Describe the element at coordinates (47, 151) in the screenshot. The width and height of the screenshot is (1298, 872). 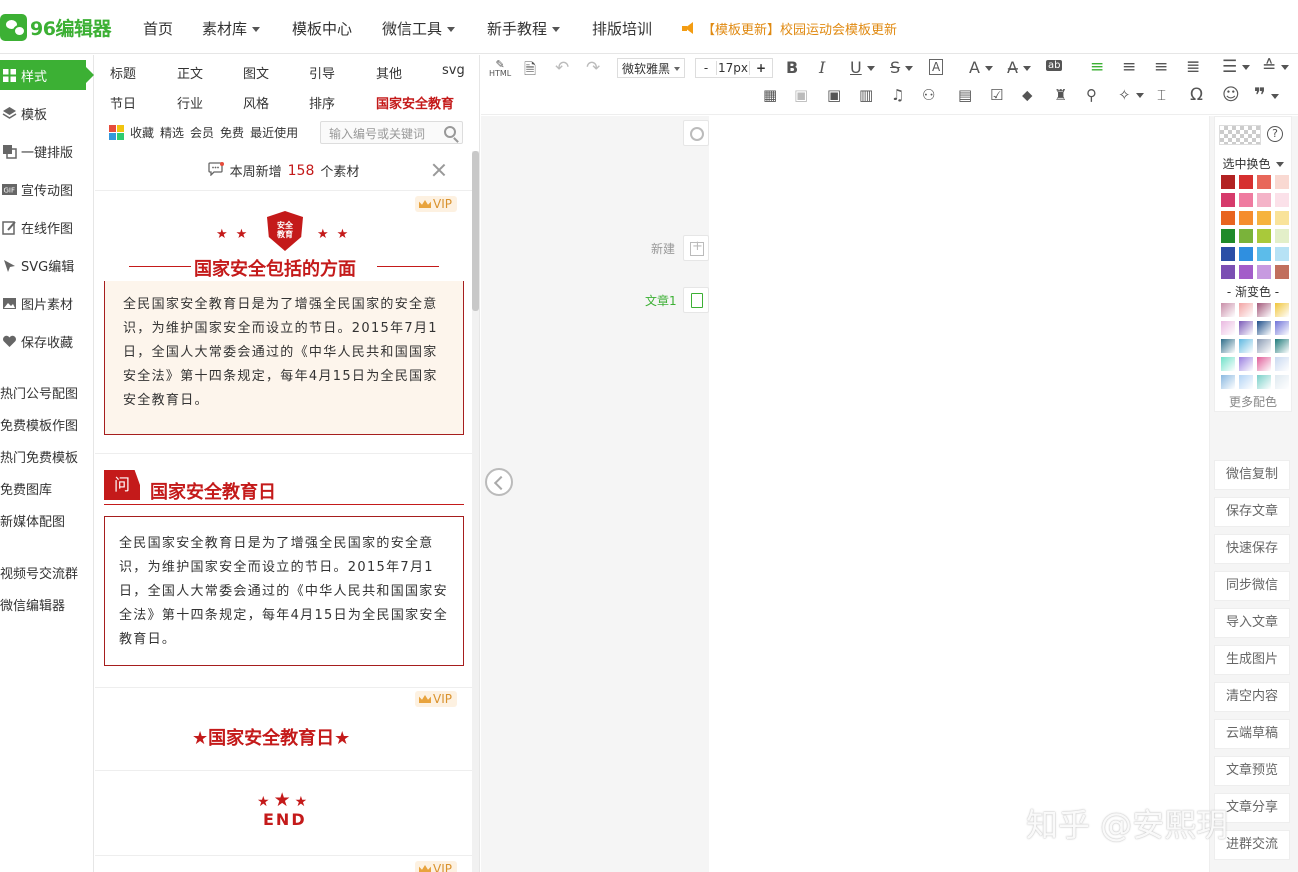
I see `sidebar-item-one-click: 一键排版` at that location.